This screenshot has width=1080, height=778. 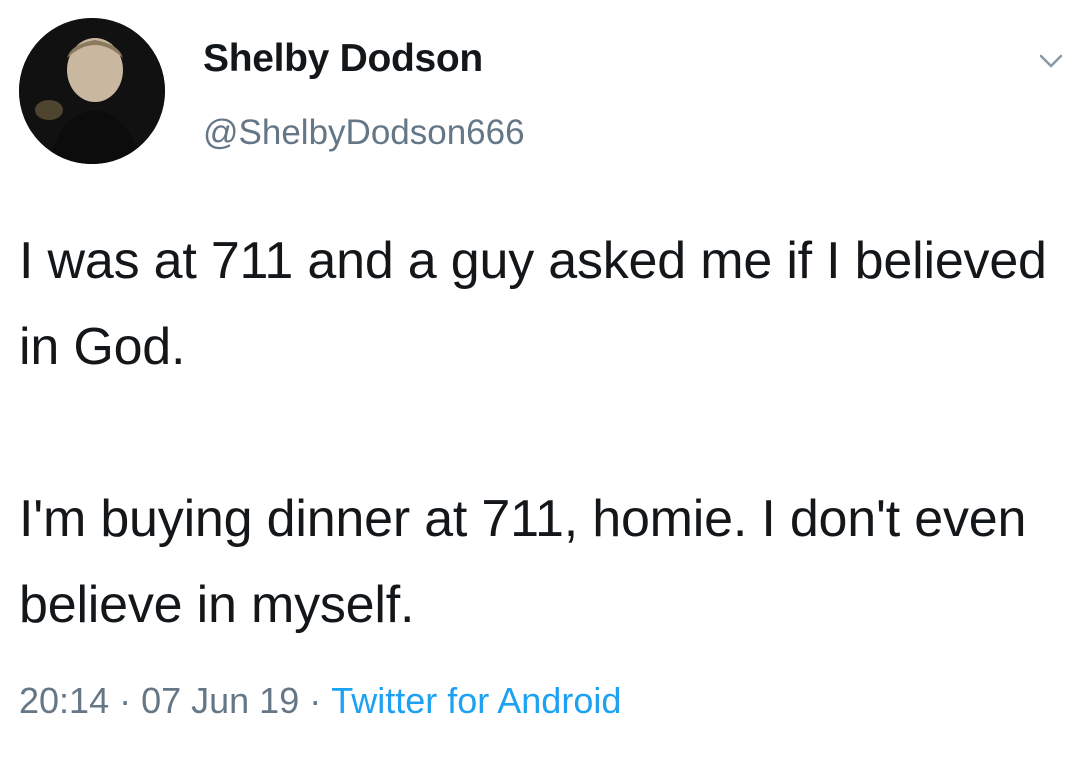 What do you see at coordinates (64, 700) in the screenshot?
I see `tweet-time: 20:14` at bounding box center [64, 700].